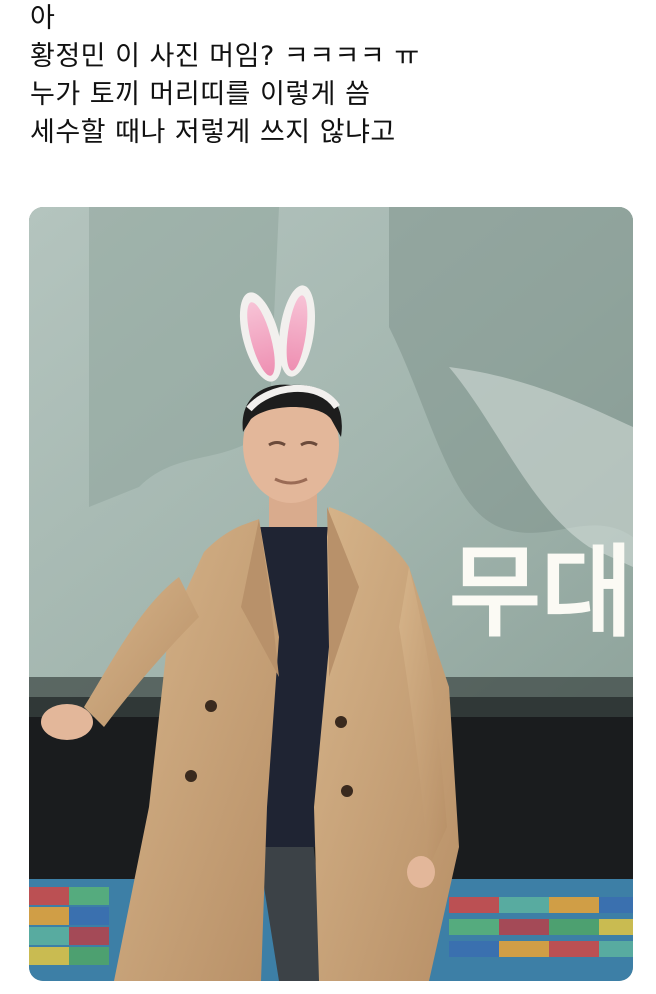 The image size is (656, 994). I want to click on tweet-line: 황정민 이 사진 머임? ㅋㅋㅋㅋ ㅠ, so click(225, 56).